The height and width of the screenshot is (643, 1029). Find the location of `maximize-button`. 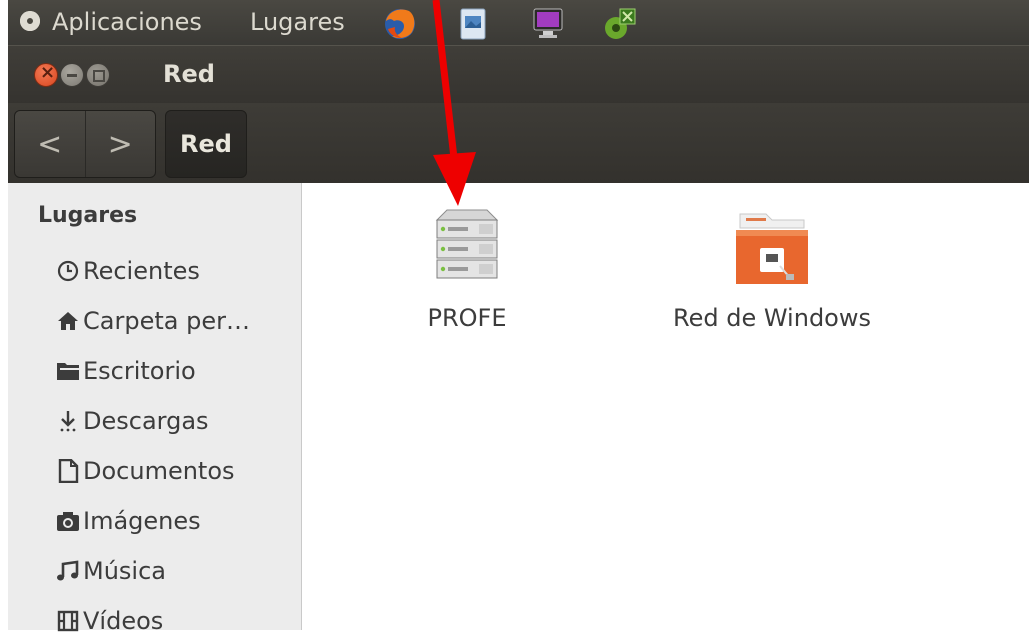

maximize-button is located at coordinates (98, 75).